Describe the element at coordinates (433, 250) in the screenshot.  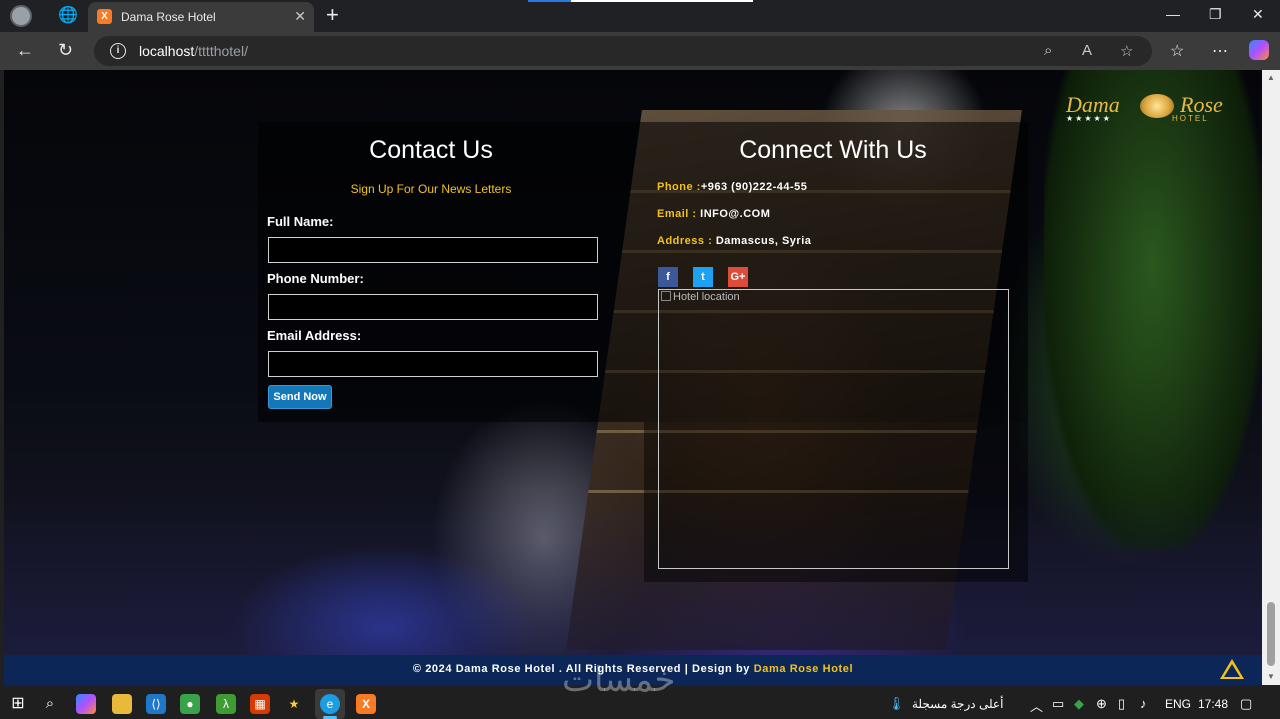
I see `full-name-input` at that location.